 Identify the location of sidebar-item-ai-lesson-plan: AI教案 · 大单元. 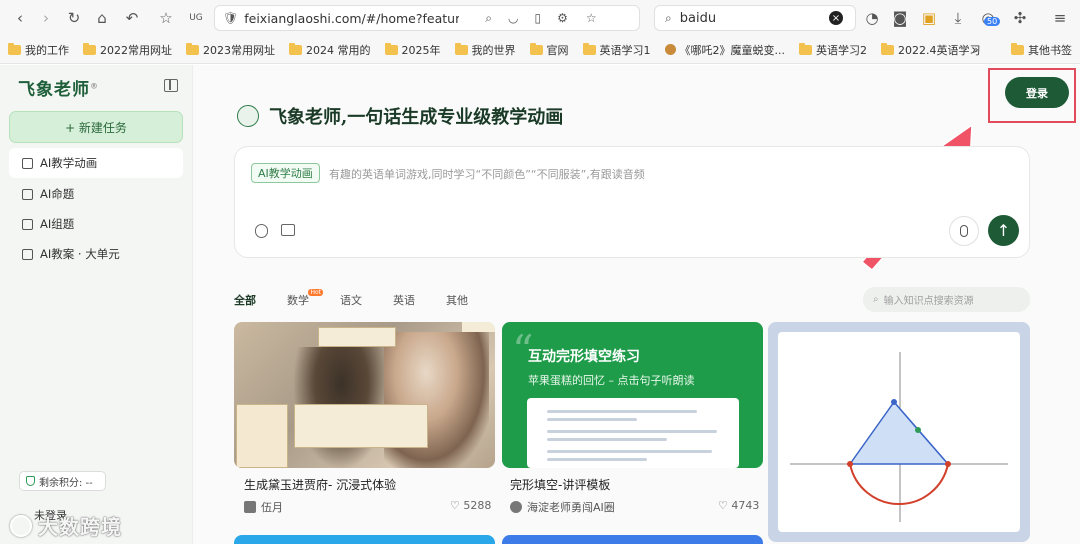
(96, 254).